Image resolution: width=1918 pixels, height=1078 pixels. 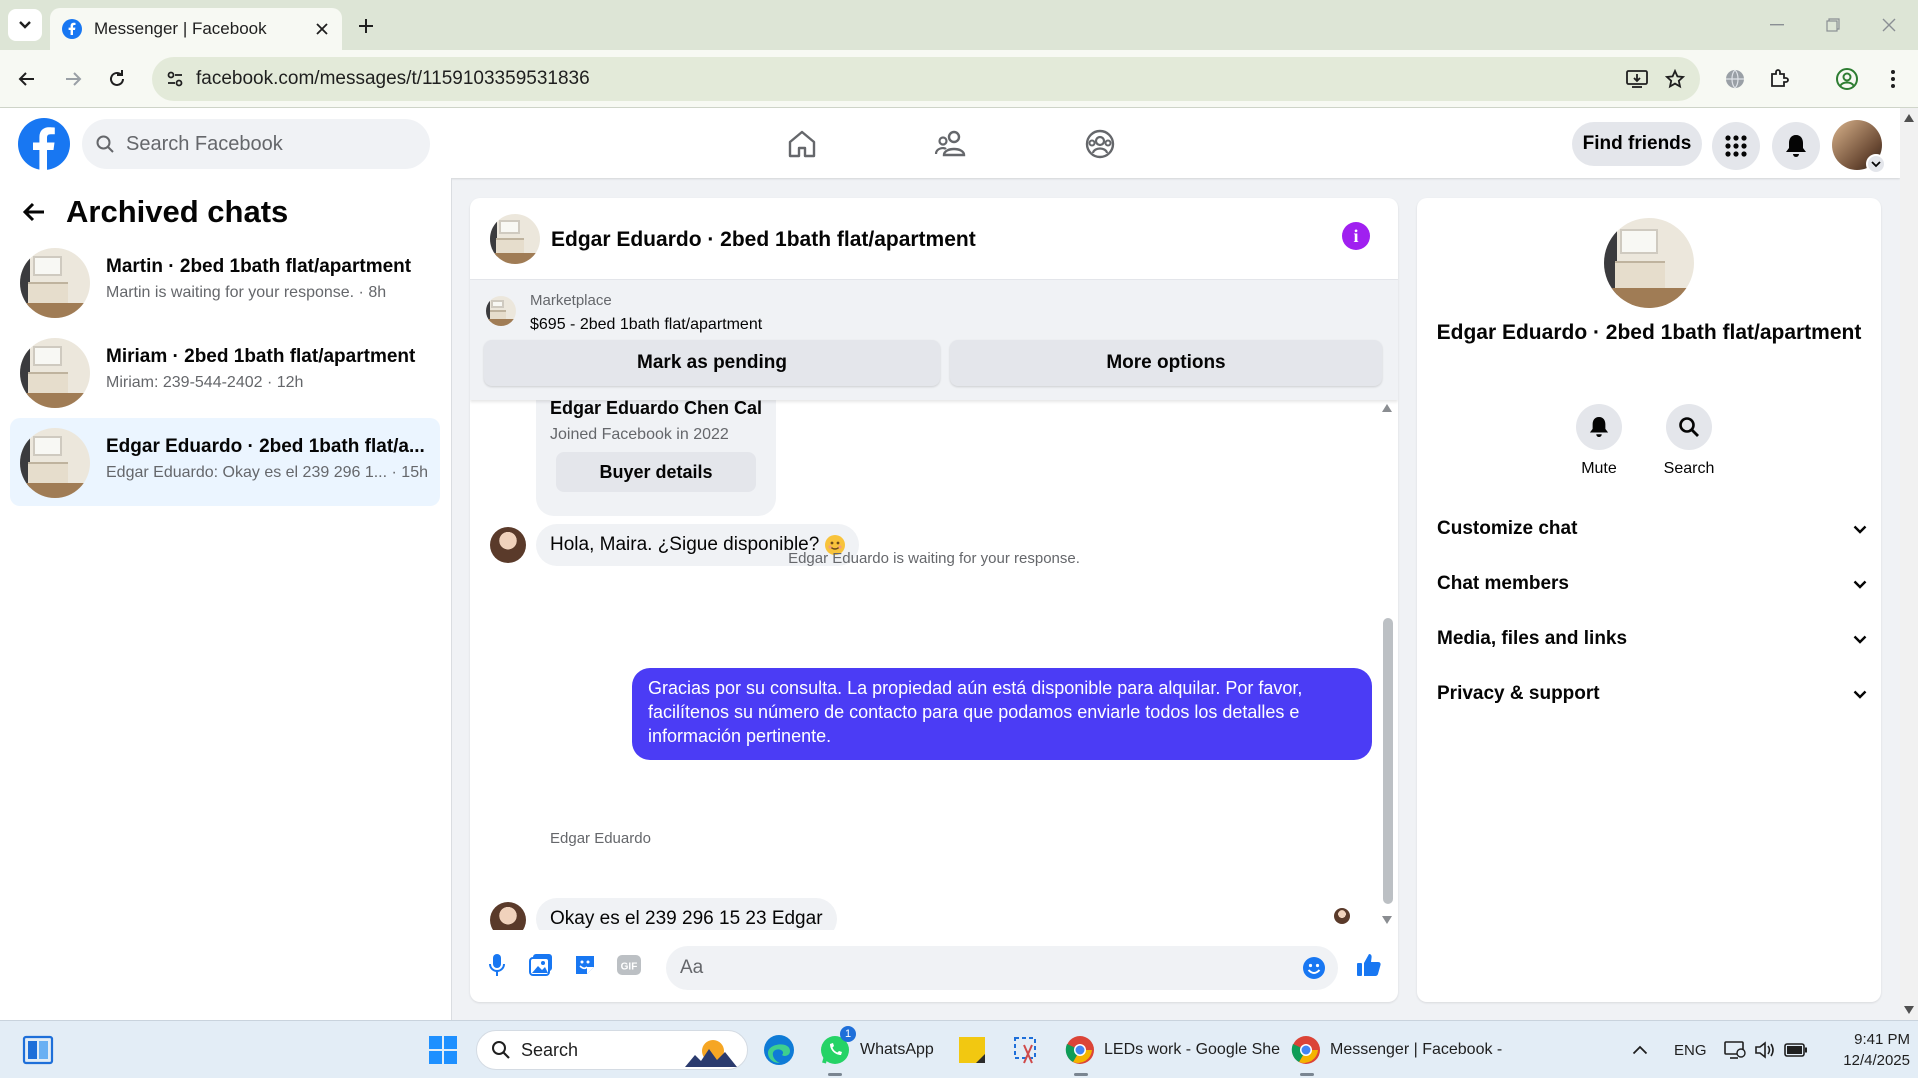 I want to click on scrollbar-thumb, so click(x=1388, y=761).